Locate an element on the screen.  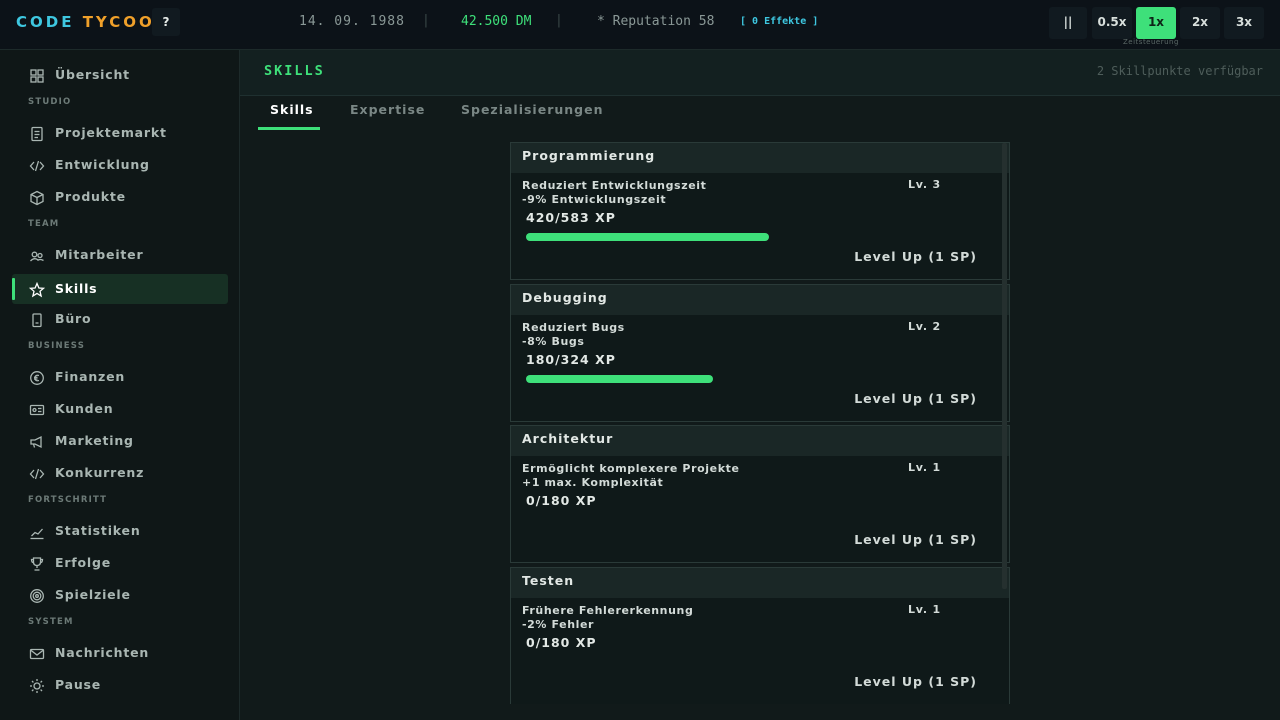
section-label-studio: STUDIO is located at coordinates (50, 102).